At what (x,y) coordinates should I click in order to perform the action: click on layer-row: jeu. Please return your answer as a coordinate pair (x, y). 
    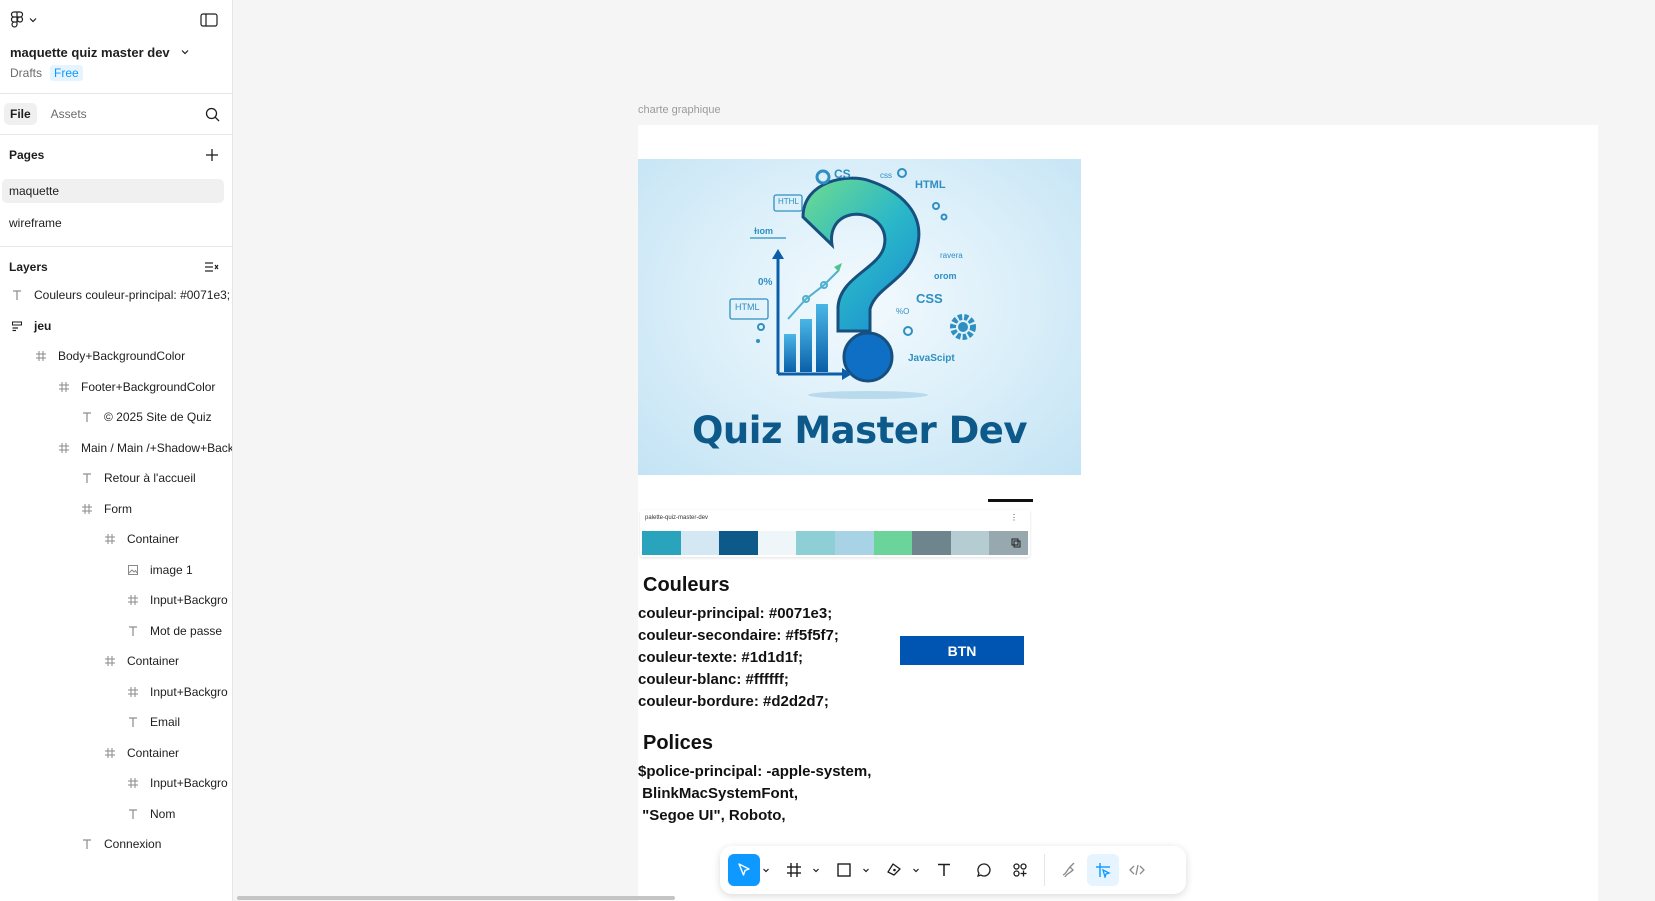
    Looking at the image, I should click on (30, 326).